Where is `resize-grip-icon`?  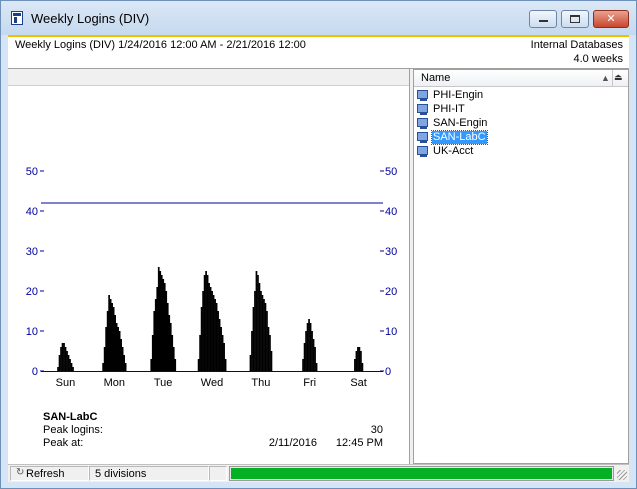
resize-grip-icon is located at coordinates (622, 475).